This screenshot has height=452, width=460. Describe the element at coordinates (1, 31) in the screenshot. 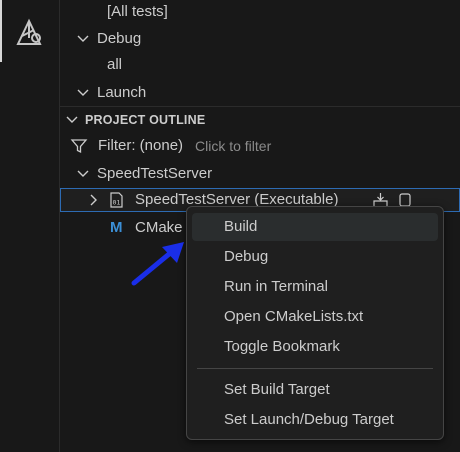

I see `active-indicator` at that location.